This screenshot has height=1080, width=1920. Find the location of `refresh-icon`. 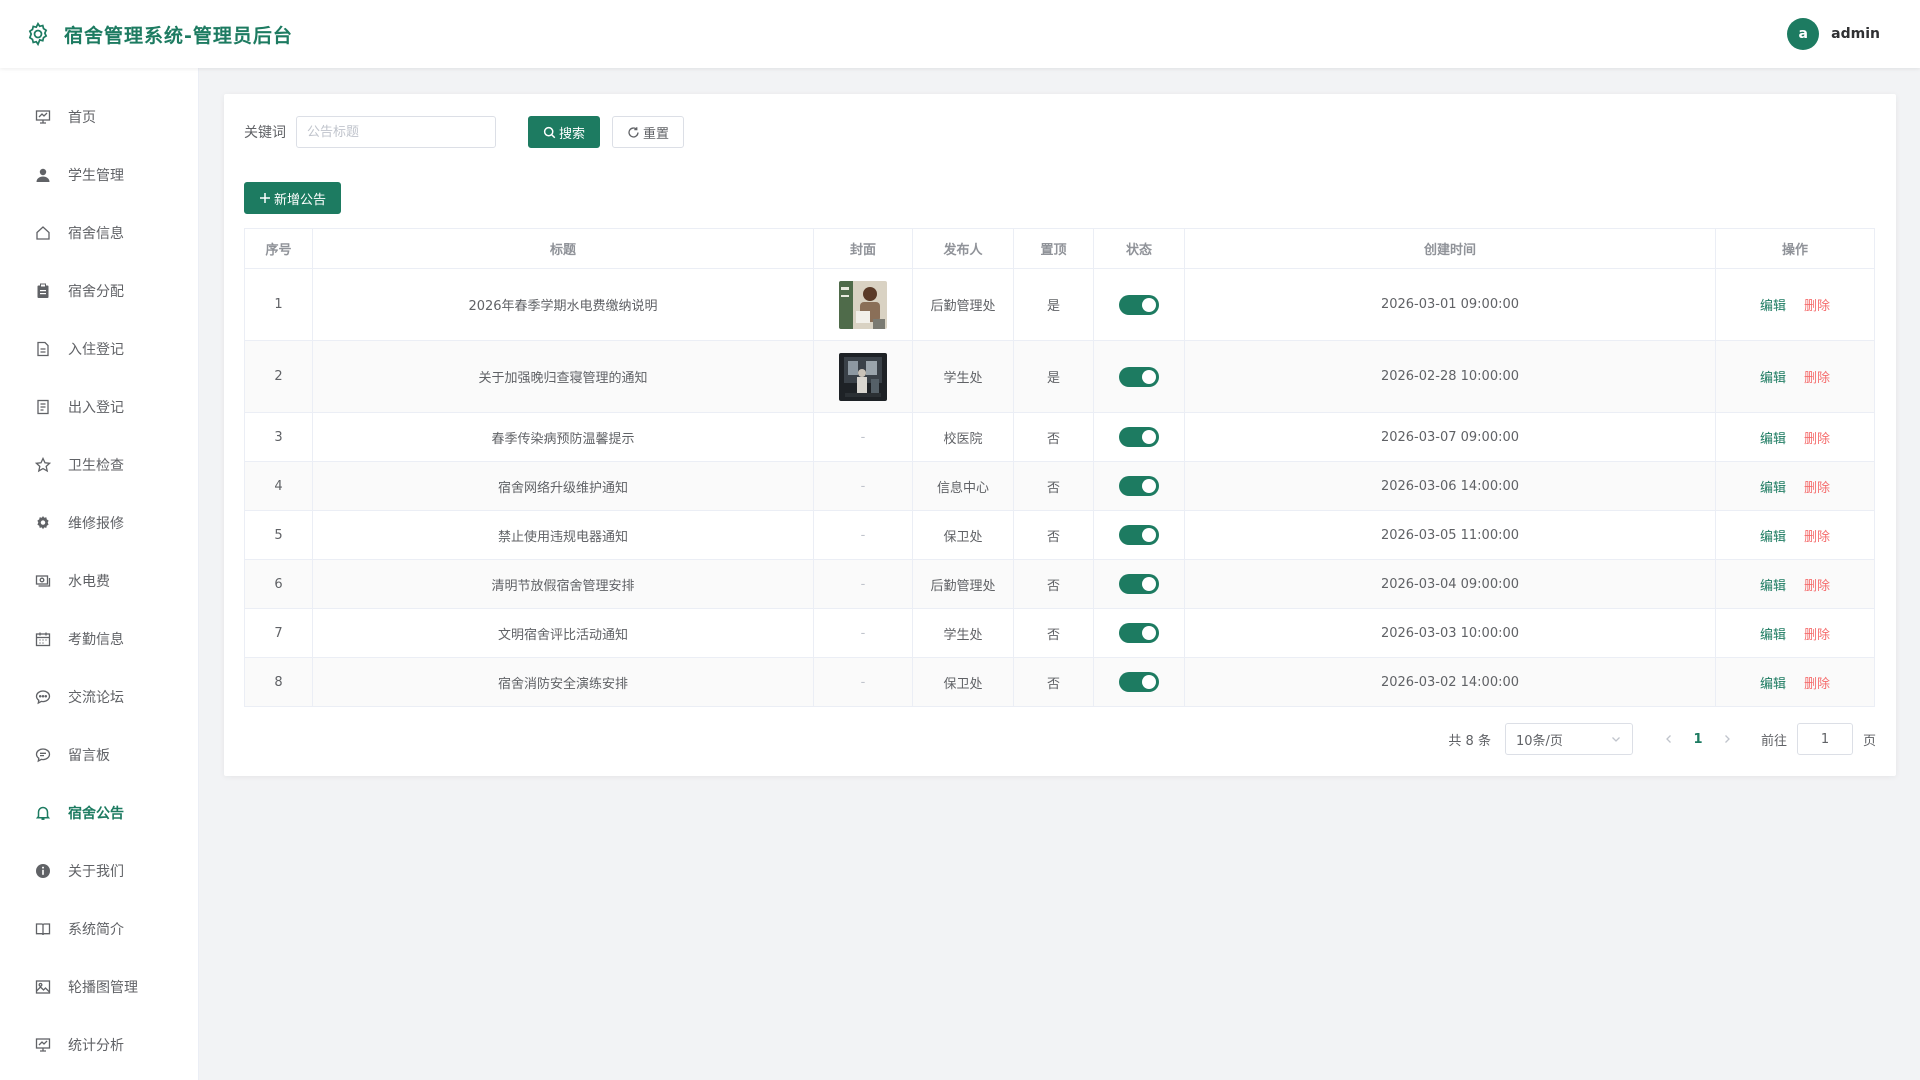

refresh-icon is located at coordinates (633, 132).